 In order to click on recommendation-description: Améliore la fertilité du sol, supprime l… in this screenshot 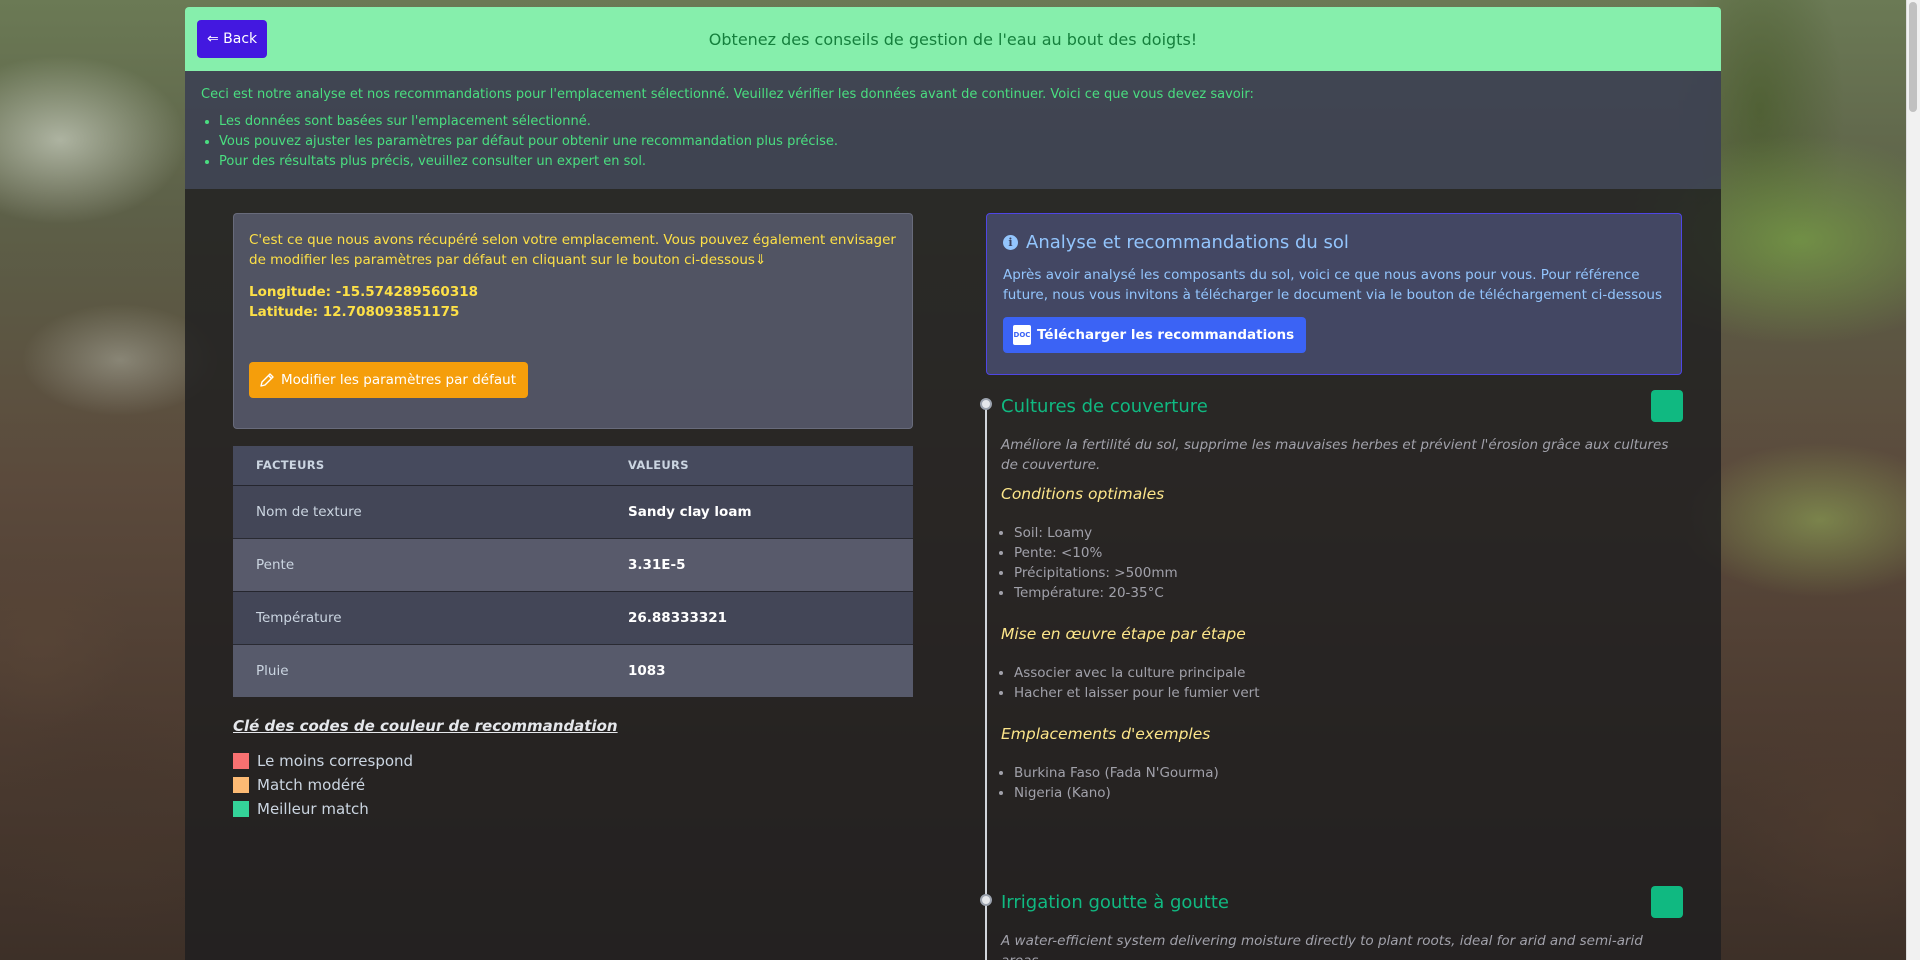, I will do `click(1335, 455)`.